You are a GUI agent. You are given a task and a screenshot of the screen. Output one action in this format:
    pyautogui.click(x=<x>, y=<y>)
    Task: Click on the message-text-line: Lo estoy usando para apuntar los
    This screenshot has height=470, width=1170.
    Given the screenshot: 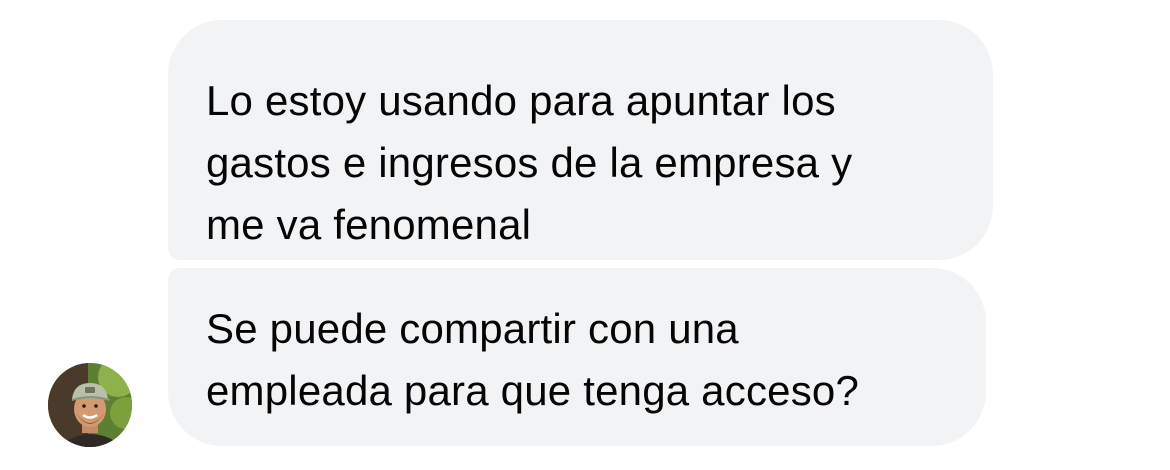 What is the action you would take?
    pyautogui.click(x=521, y=100)
    